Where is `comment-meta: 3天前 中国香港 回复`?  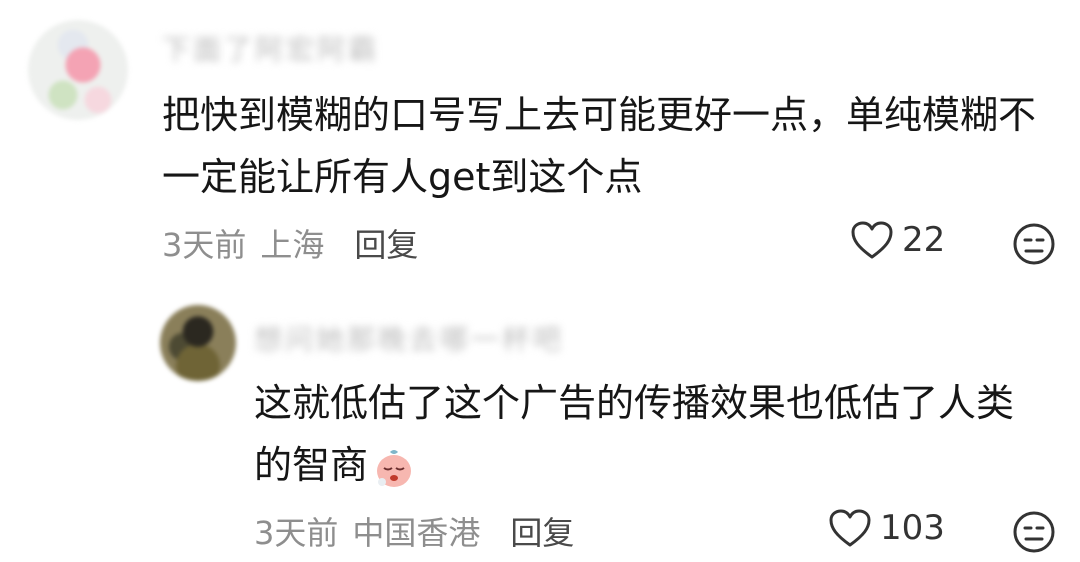 comment-meta: 3天前 中国香港 回复 is located at coordinates (414, 531).